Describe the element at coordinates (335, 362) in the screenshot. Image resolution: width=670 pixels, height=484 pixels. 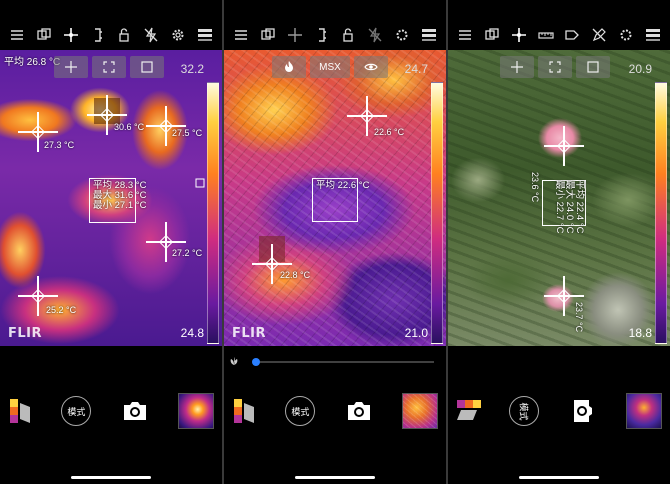
I see `msx-intensity-slider` at that location.